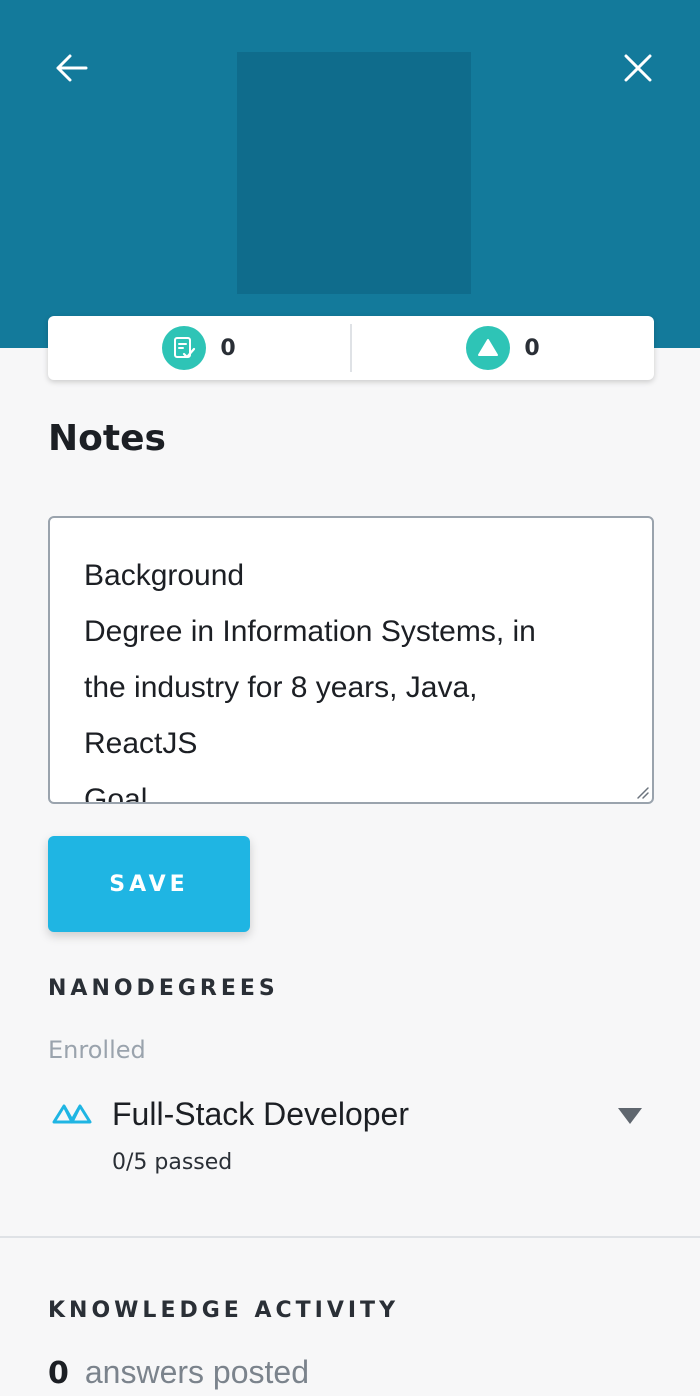 The height and width of the screenshot is (1396, 700). I want to click on triangle-up-icon, so click(488, 348).